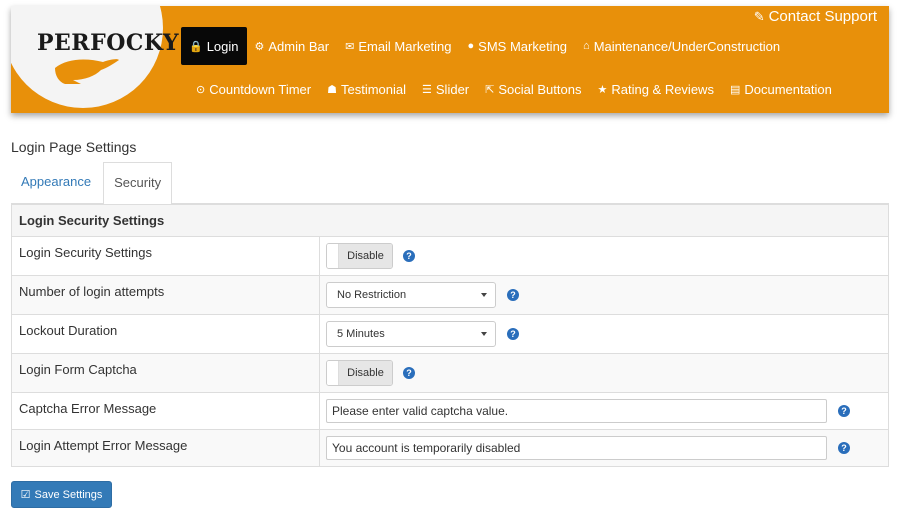 This screenshot has height=515, width=900. What do you see at coordinates (165, 295) in the screenshot?
I see `row-label: Number of login attempts` at bounding box center [165, 295].